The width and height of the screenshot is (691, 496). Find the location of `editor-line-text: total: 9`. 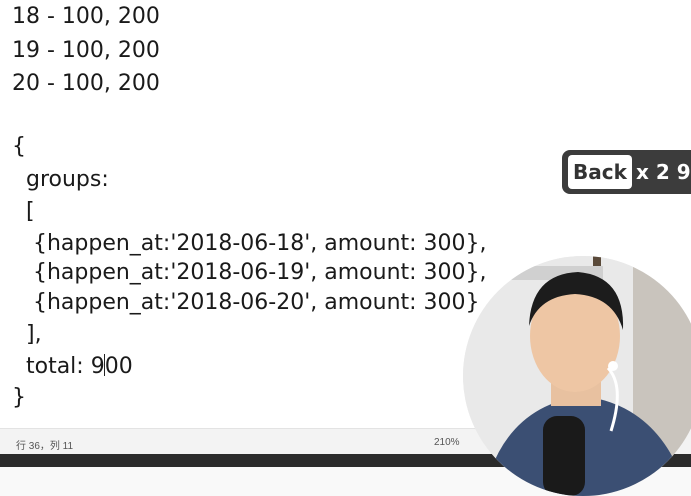

editor-line-text: total: 9 is located at coordinates (58, 366).